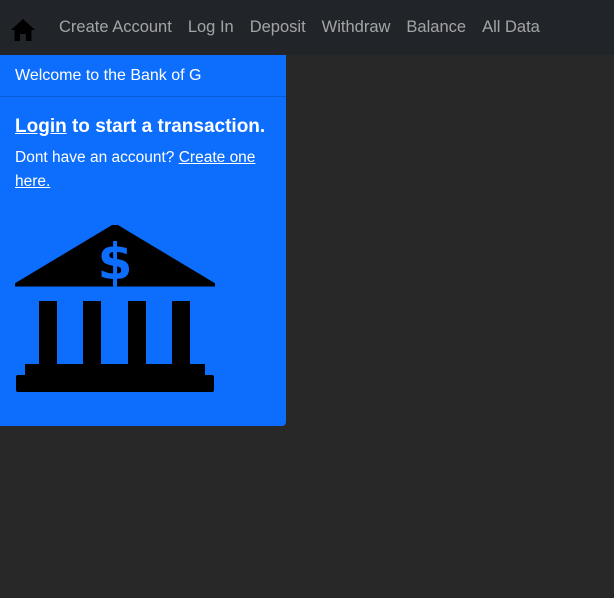  What do you see at coordinates (511, 27) in the screenshot?
I see `nav-link-all-data: All Data` at bounding box center [511, 27].